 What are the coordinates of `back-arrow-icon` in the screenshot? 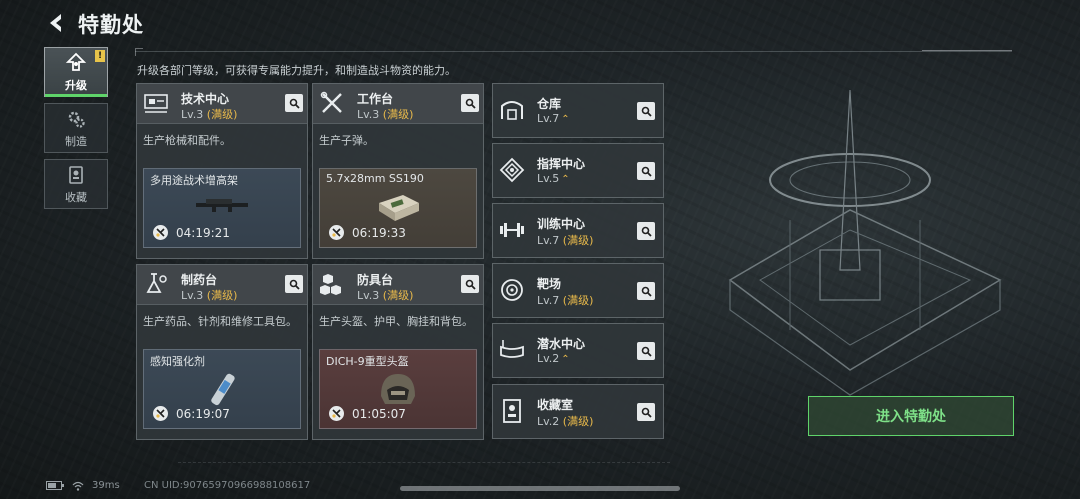 It's located at (55, 23).